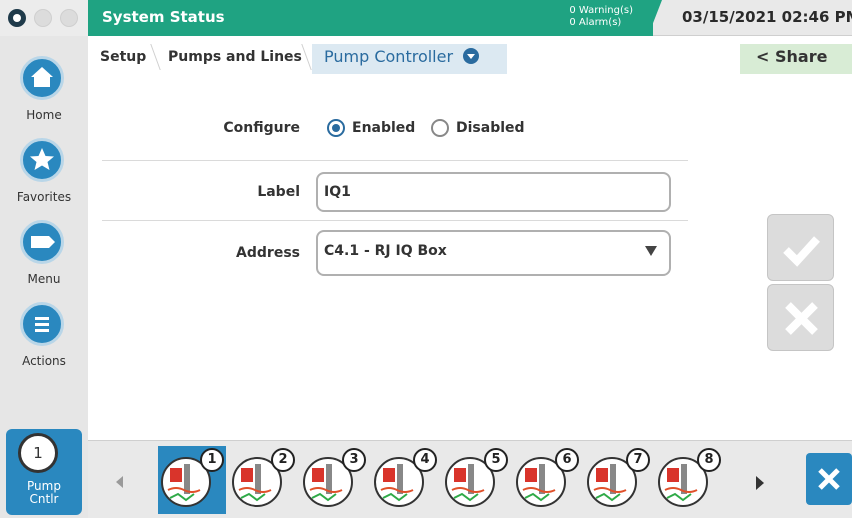 Image resolution: width=852 pixels, height=518 pixels. What do you see at coordinates (425, 460) in the screenshot?
I see `pump-slot-number: 4` at bounding box center [425, 460].